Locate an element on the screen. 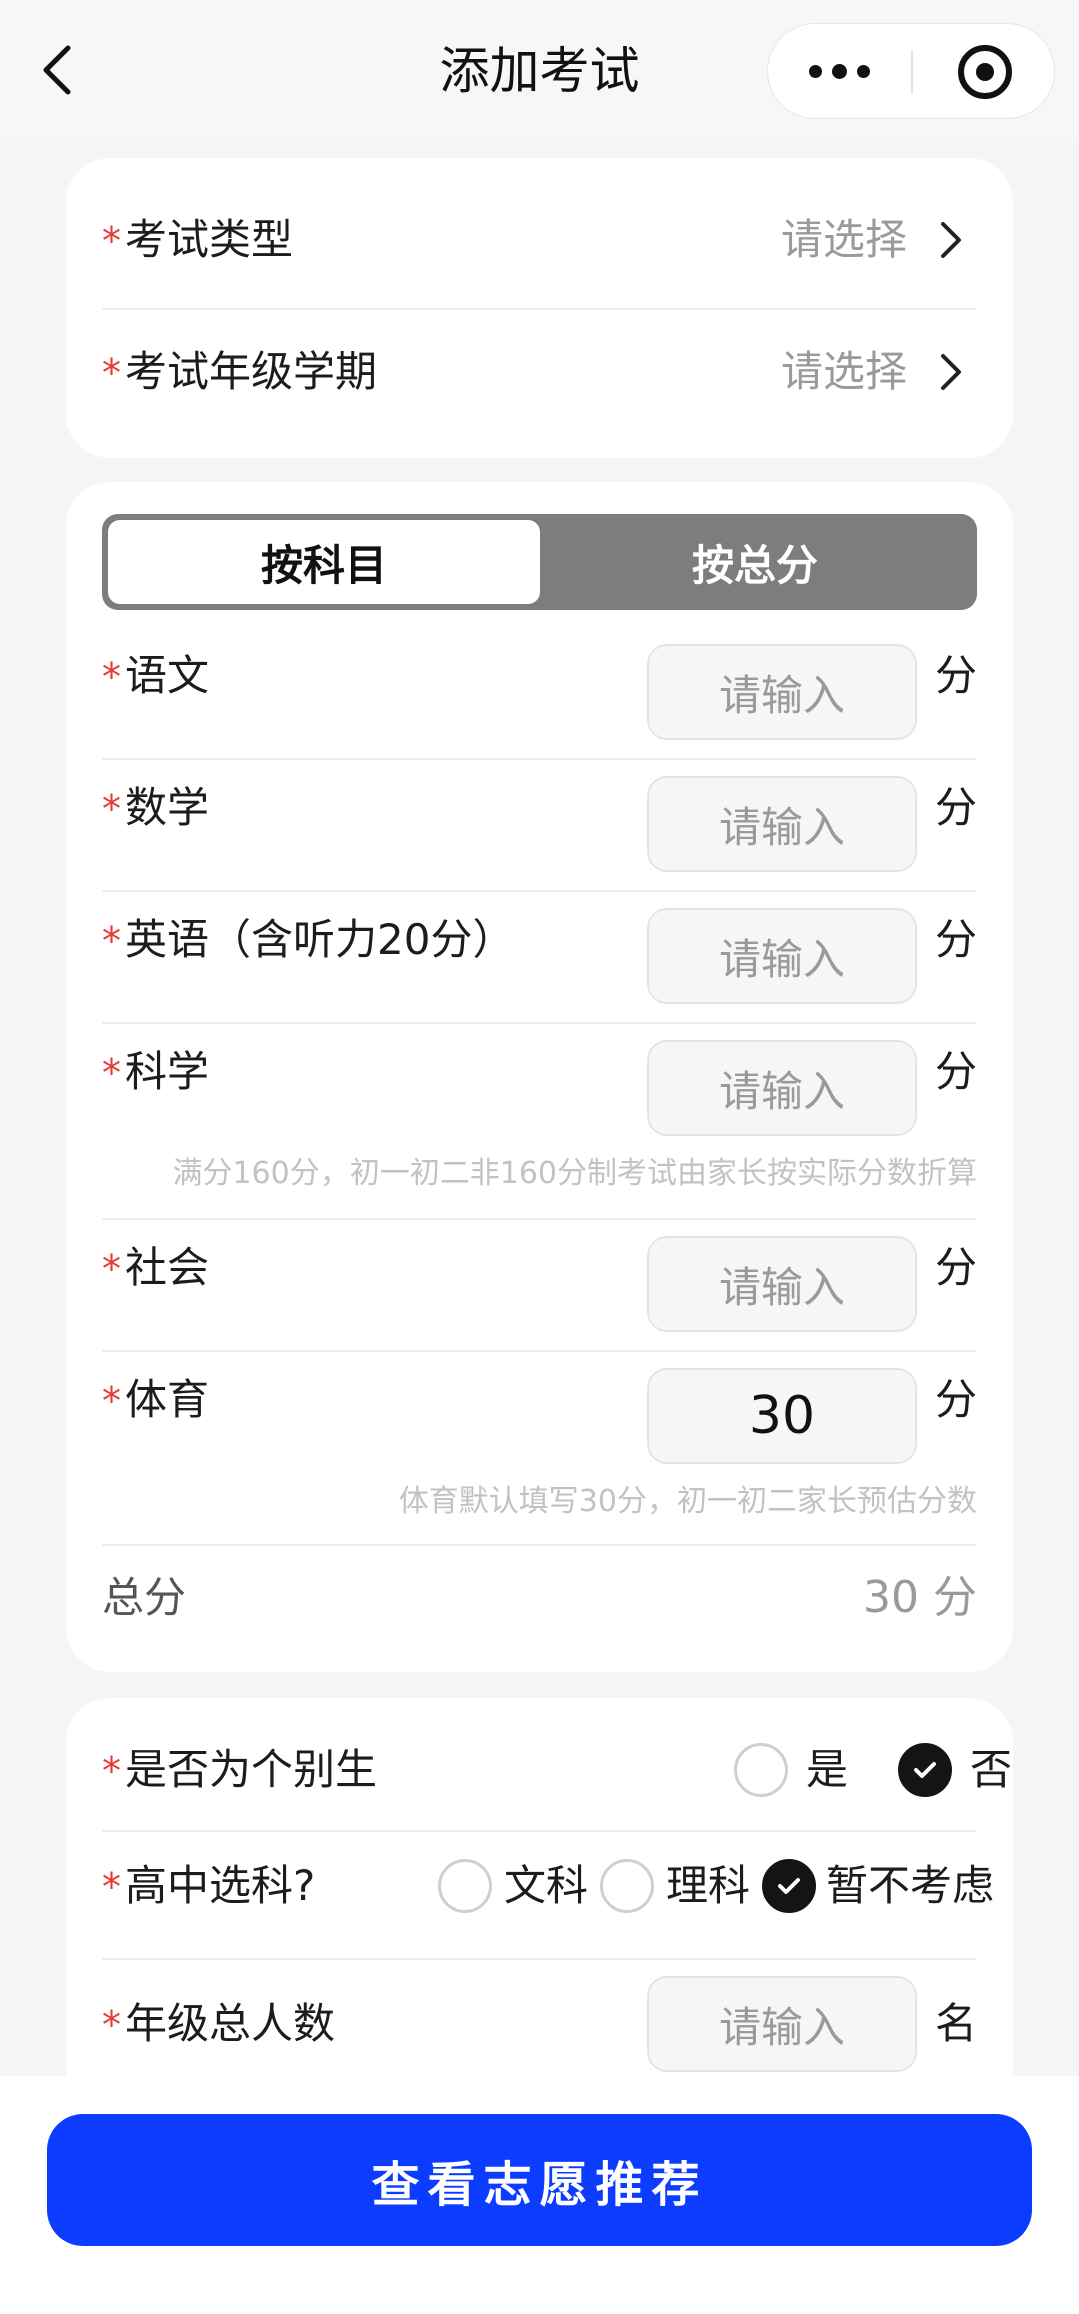 This screenshot has width=1079, height=2314. target-icon is located at coordinates (985, 72).